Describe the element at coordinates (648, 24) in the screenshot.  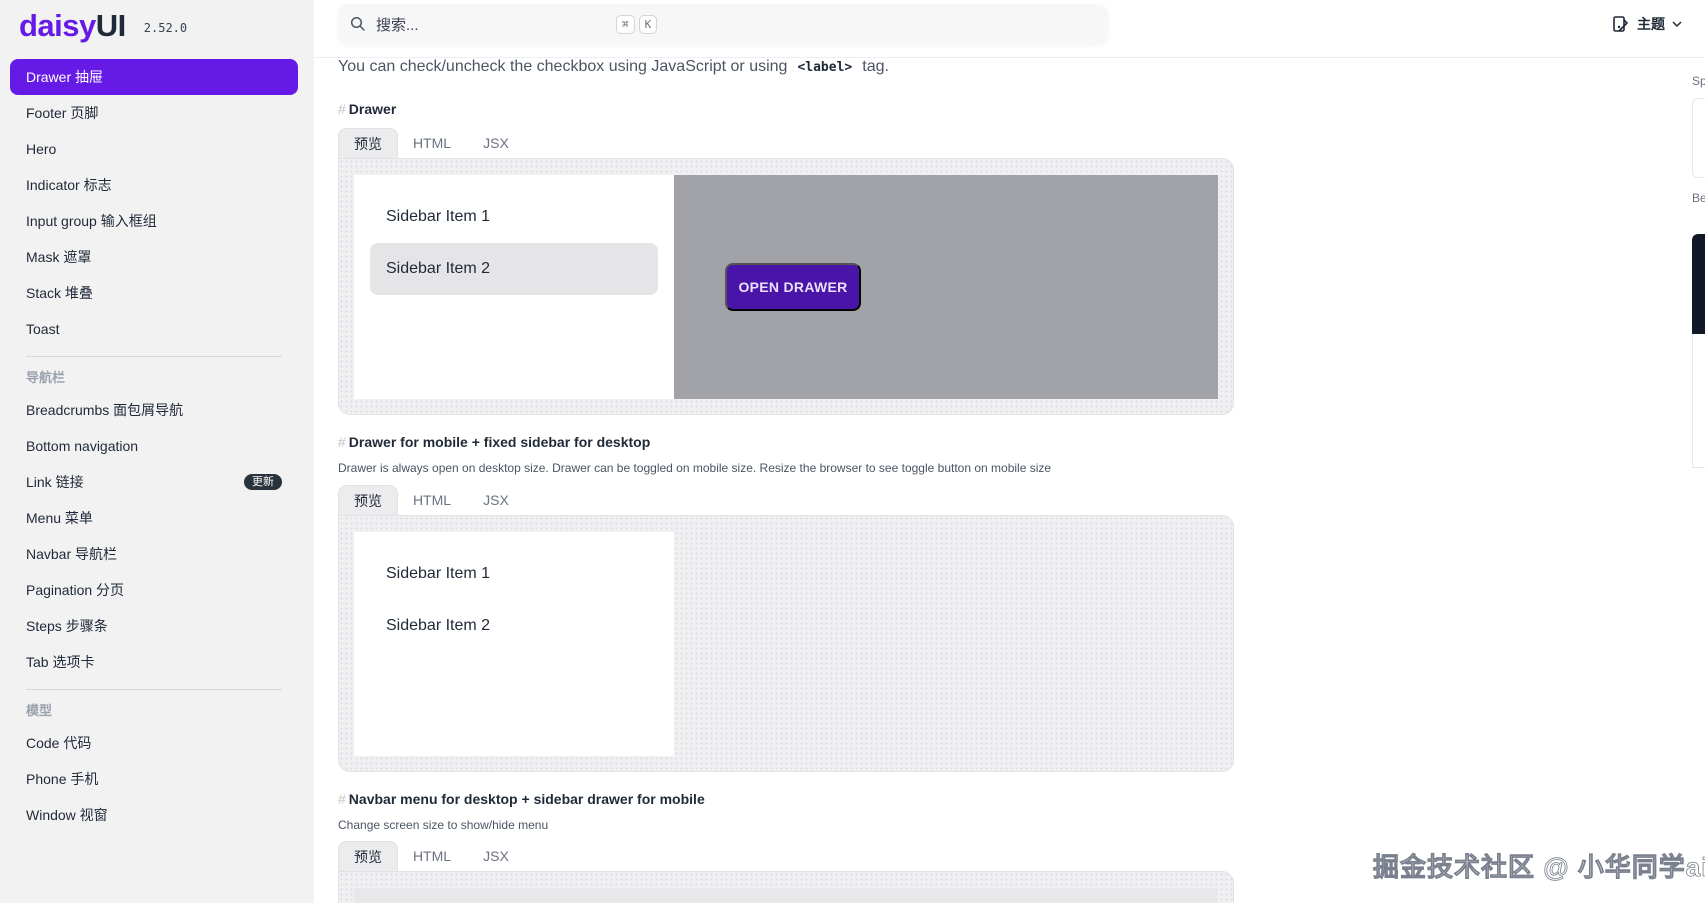
I see `shortcut-k-key: K` at that location.